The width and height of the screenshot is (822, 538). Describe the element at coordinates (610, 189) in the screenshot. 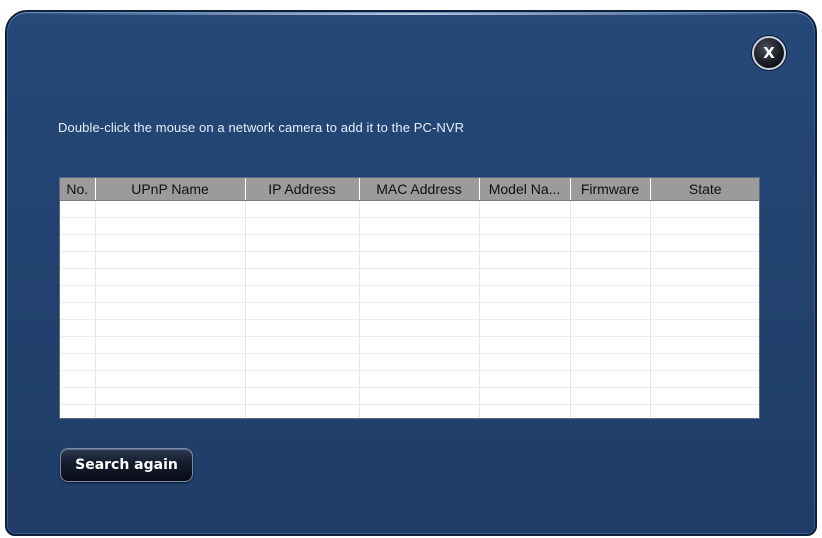

I see `column-header-firmware: Firmware` at that location.